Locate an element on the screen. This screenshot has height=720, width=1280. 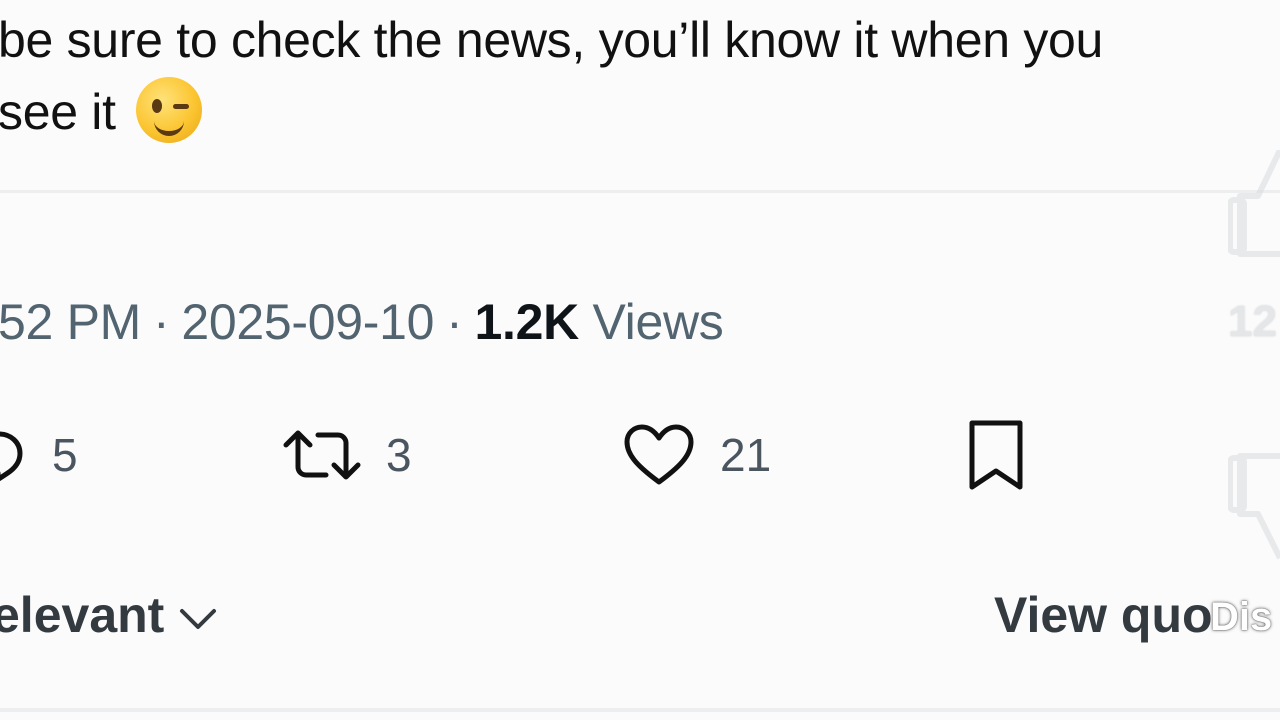
thumbs-down-icon is located at coordinates (1253, 508).